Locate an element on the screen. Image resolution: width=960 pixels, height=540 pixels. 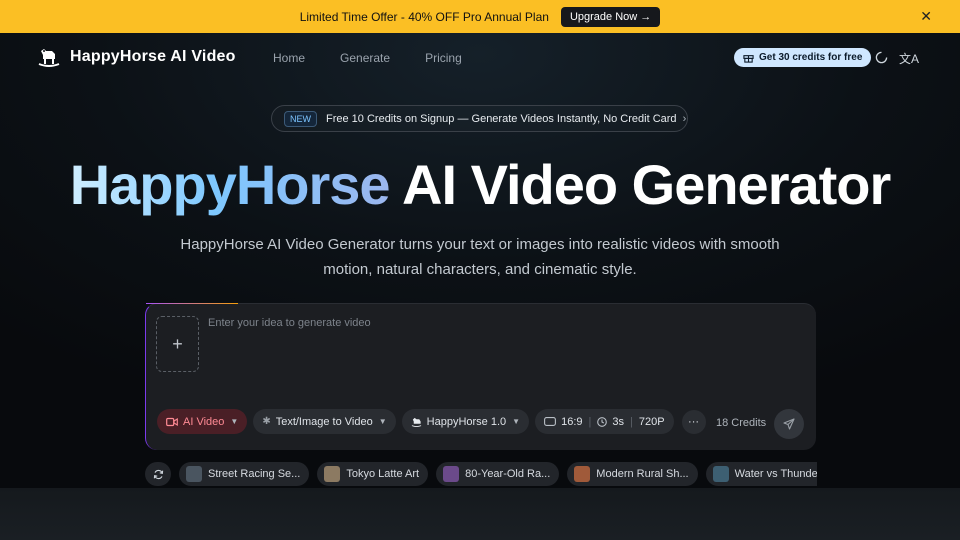
plus-icon: + is located at coordinates (177, 343).